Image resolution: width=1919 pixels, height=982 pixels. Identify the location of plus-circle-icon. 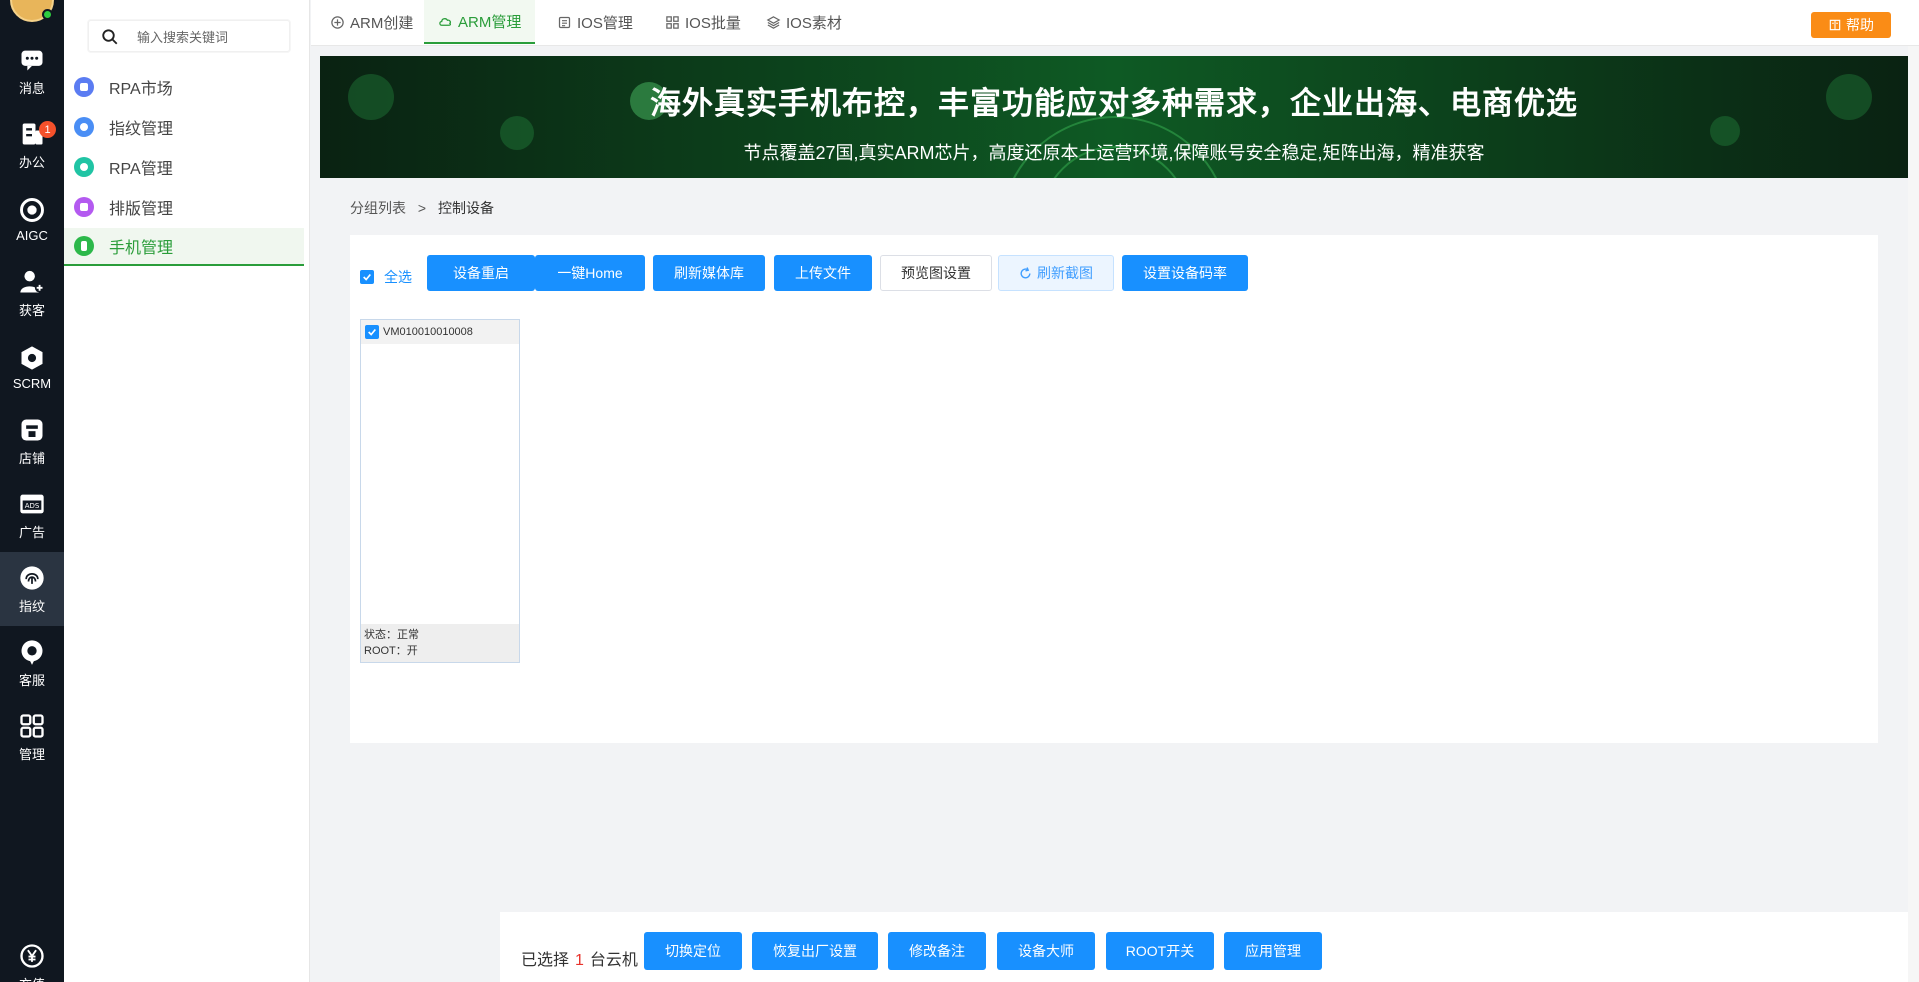
(337, 22).